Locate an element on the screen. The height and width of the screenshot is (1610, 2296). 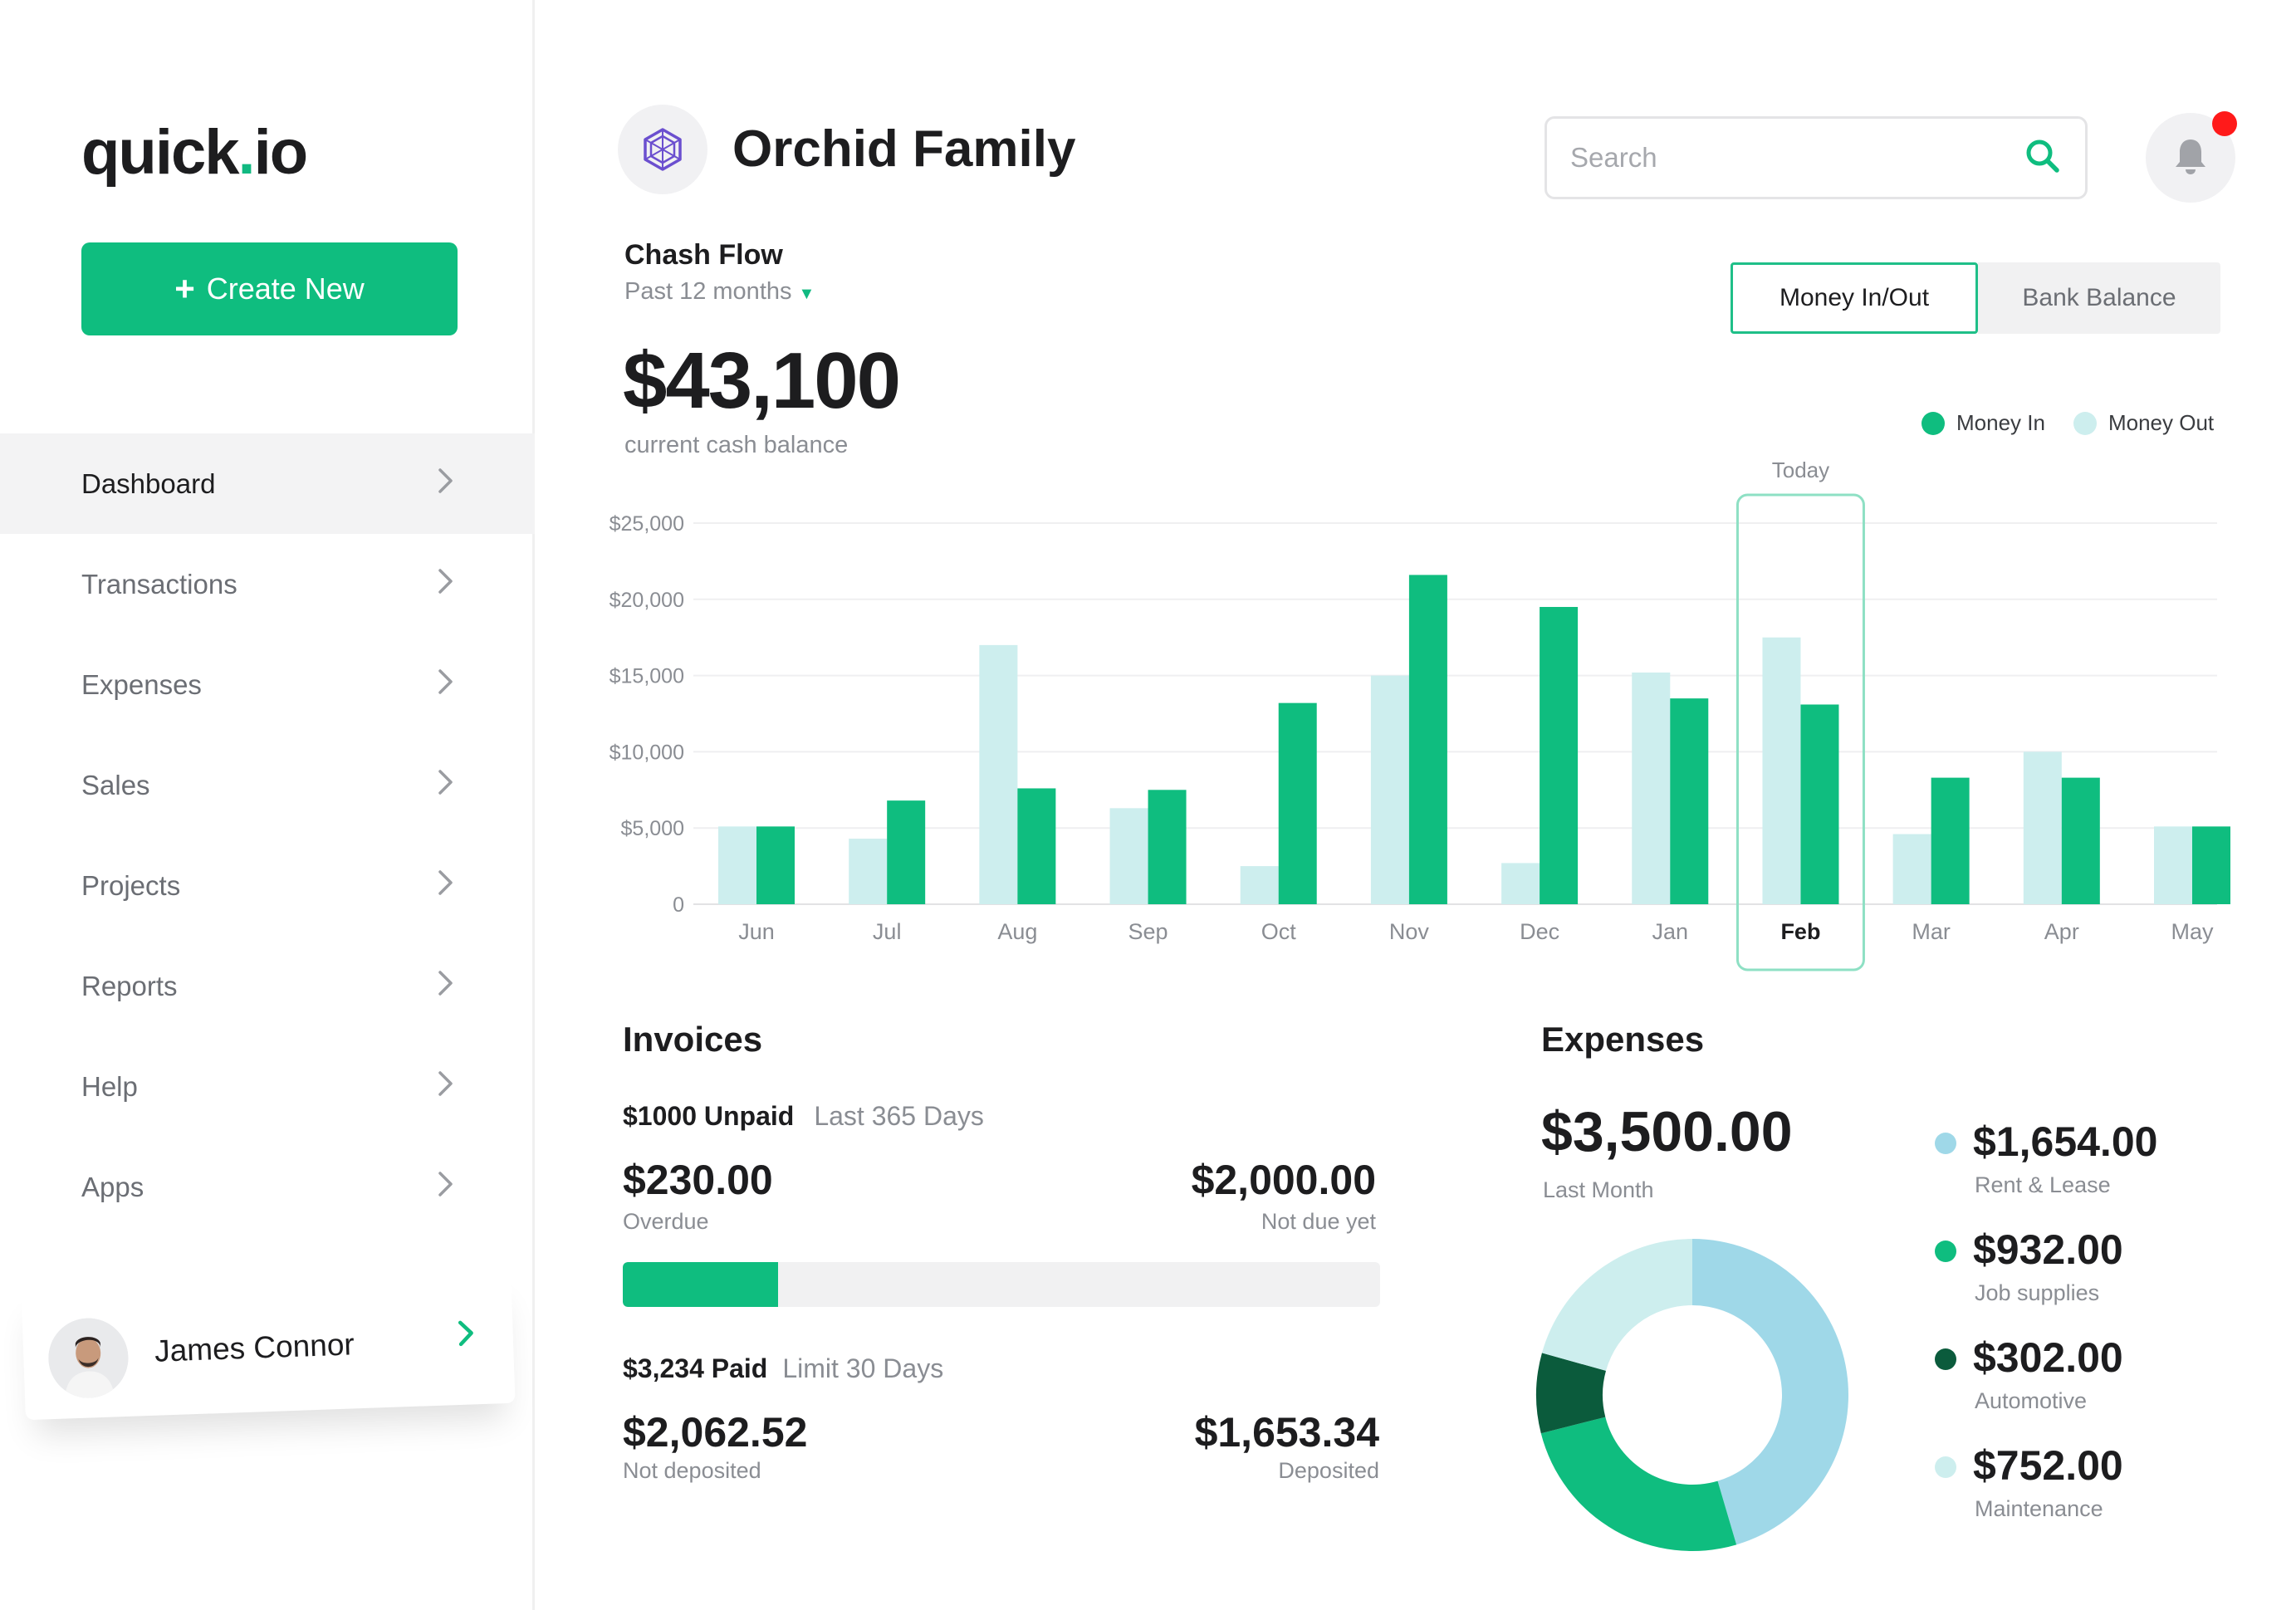
legend-money-in: Money In is located at coordinates (1983, 423).